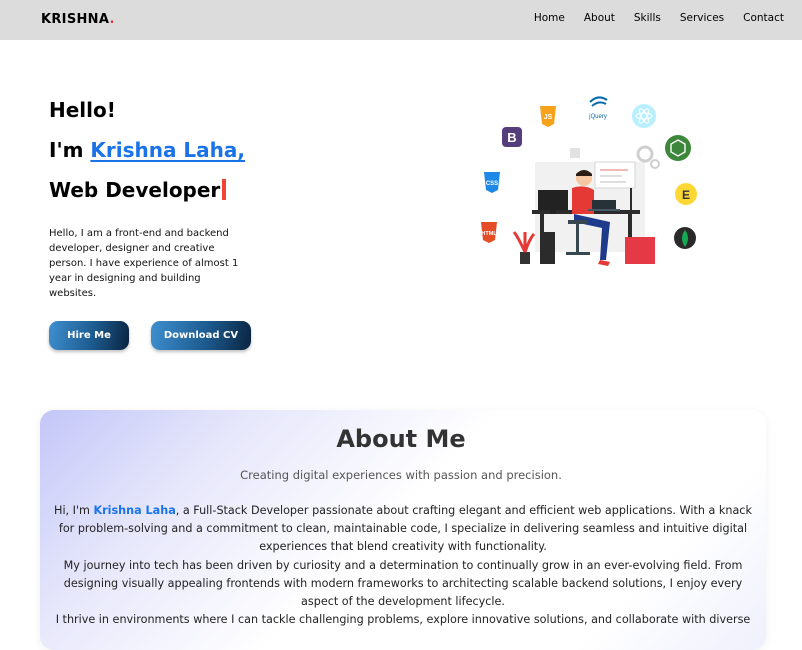  I want to click on nav-links: Home About Skills Services Contact, so click(659, 18).